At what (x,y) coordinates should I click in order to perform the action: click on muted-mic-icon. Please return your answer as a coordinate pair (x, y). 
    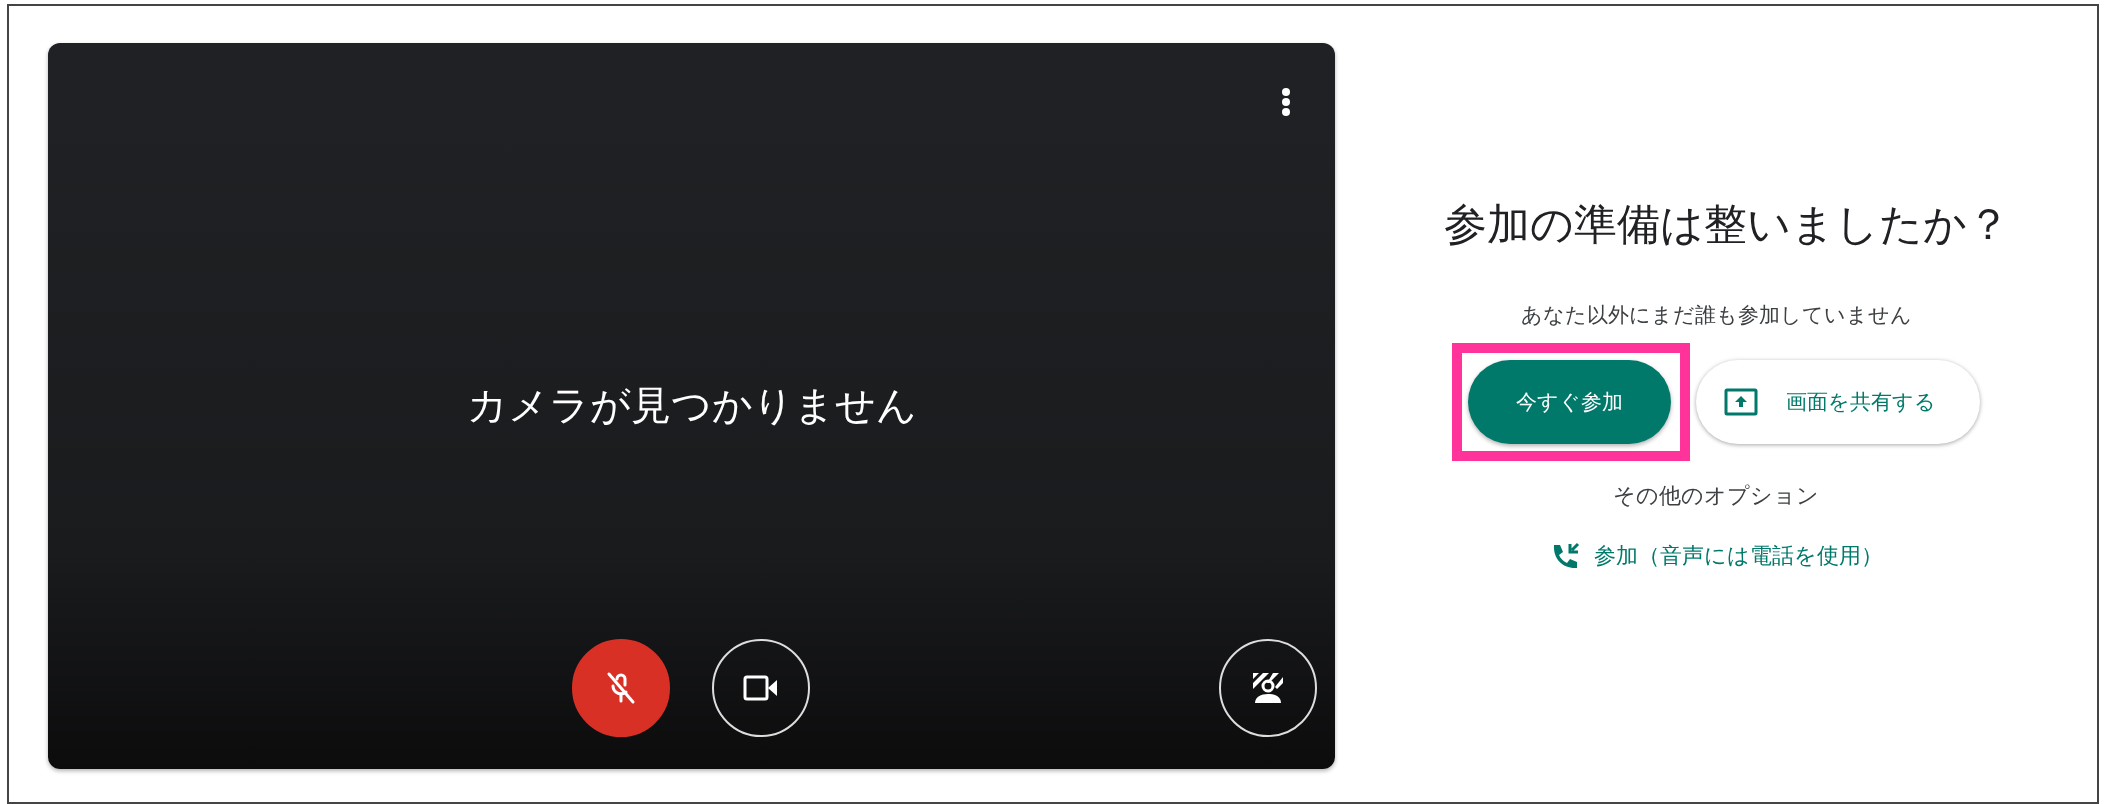
    Looking at the image, I should click on (621, 688).